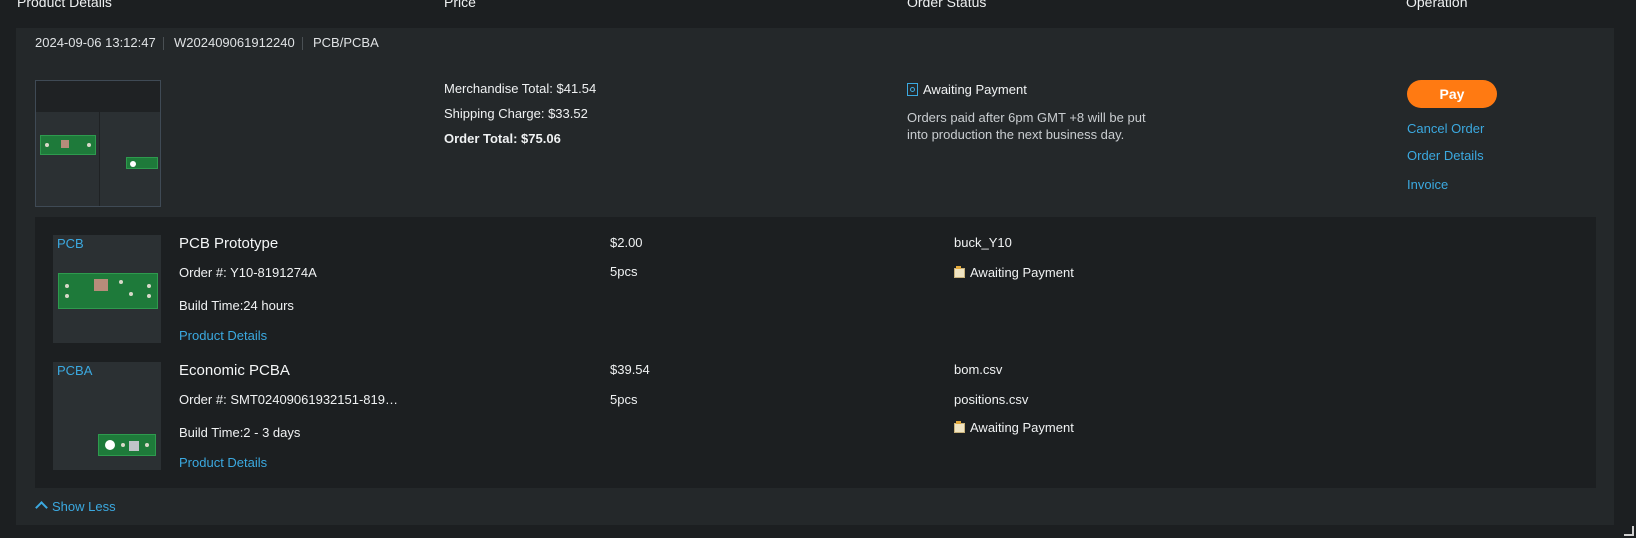 The image size is (1636, 538). What do you see at coordinates (240, 432) in the screenshot?
I see `item-build-time: Build Time:2 - 3 days` at bounding box center [240, 432].